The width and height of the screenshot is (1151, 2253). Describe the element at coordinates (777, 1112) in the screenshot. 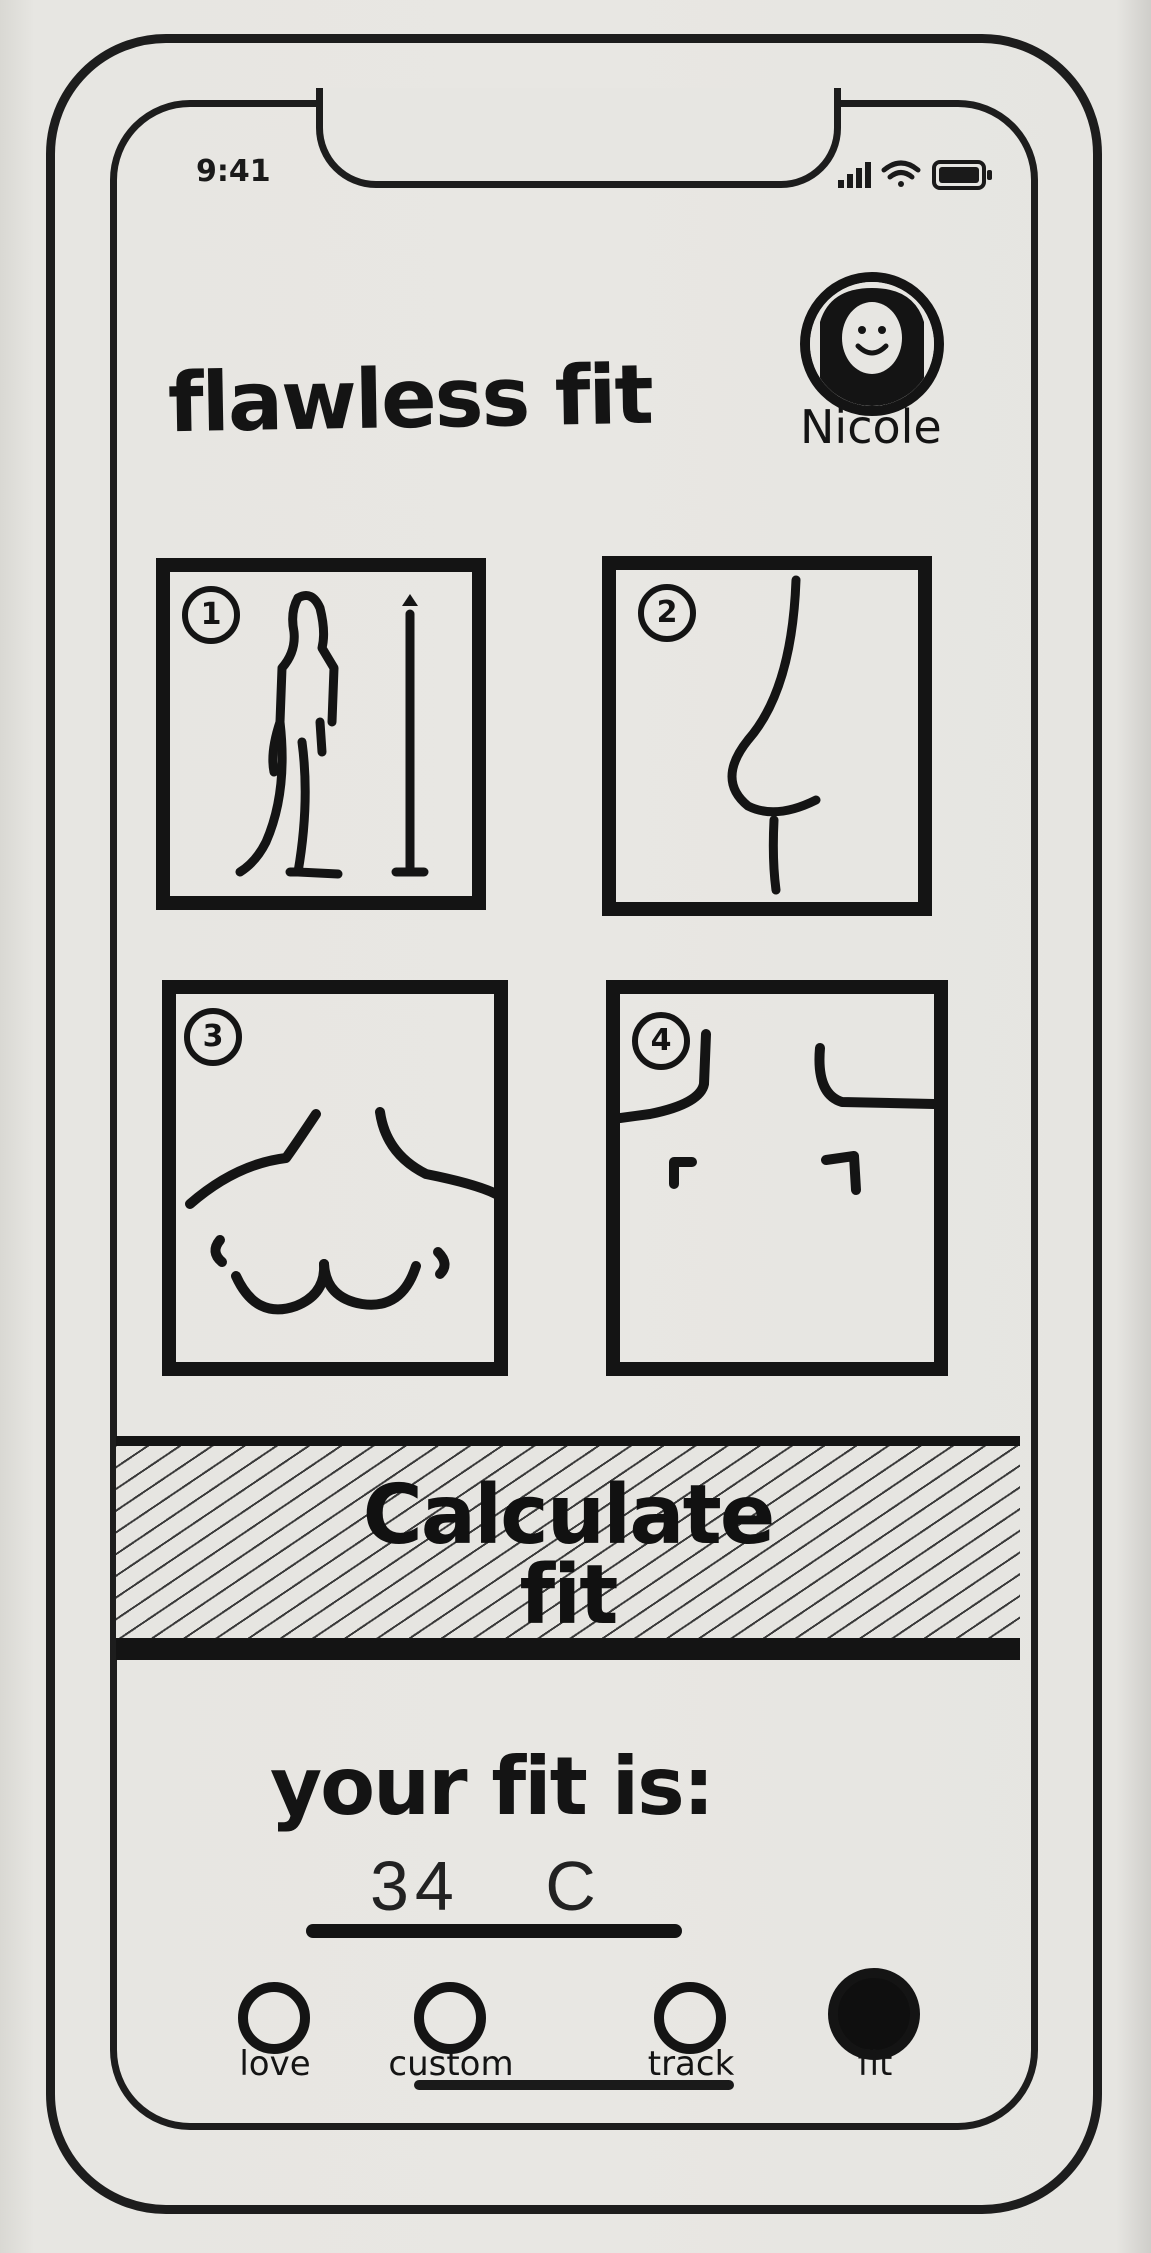

I see `back-view-icon` at that location.